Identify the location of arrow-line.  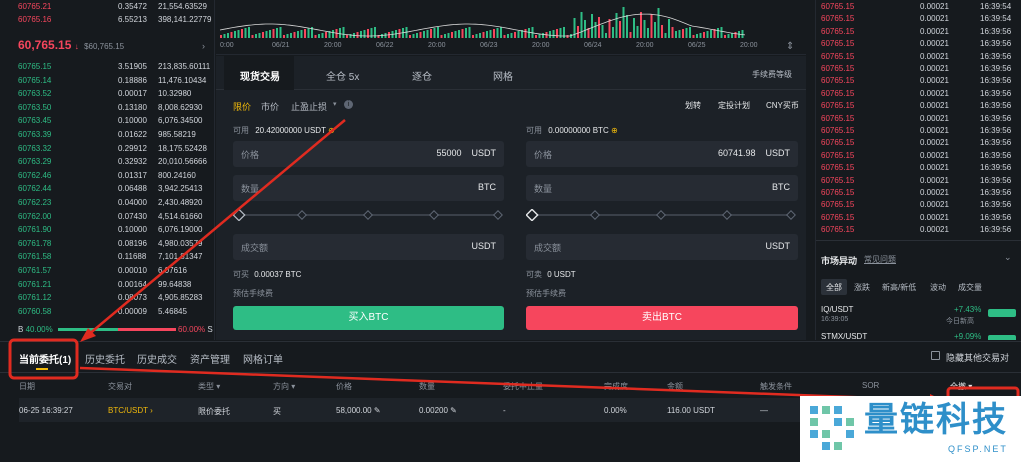
(216, 227).